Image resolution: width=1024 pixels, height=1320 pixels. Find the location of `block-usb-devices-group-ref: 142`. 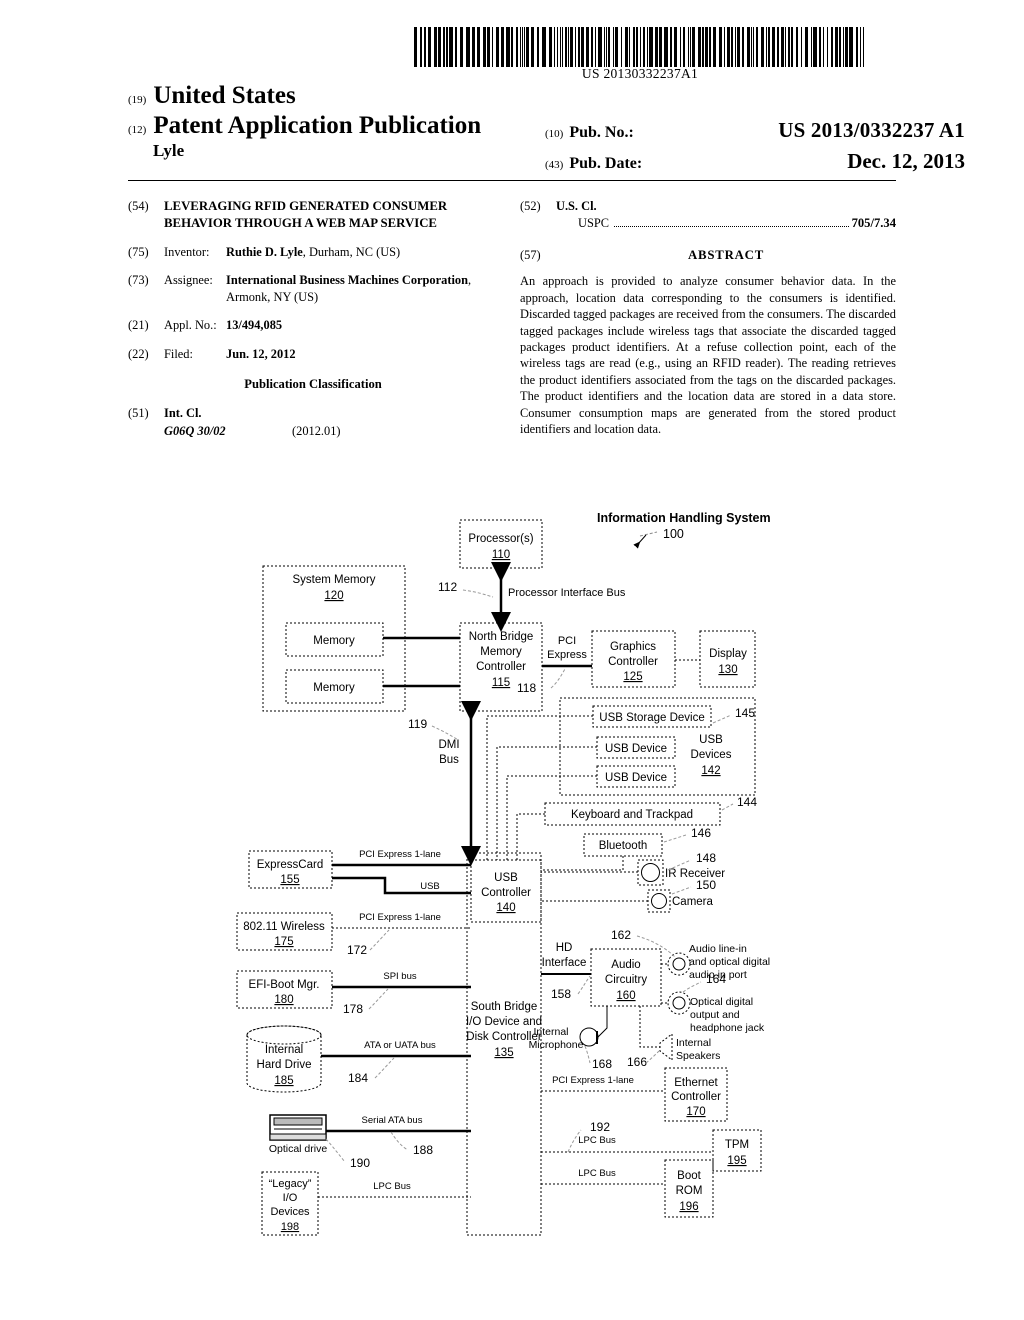

block-usb-devices-group-ref: 142 is located at coordinates (710, 771).